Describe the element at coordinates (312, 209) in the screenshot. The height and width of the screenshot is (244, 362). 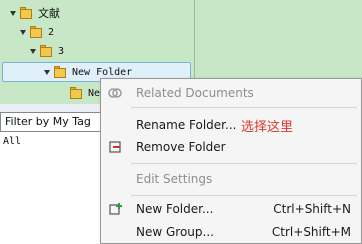
I see `menu-item-shortcut: Ctrl+Shift+N` at that location.